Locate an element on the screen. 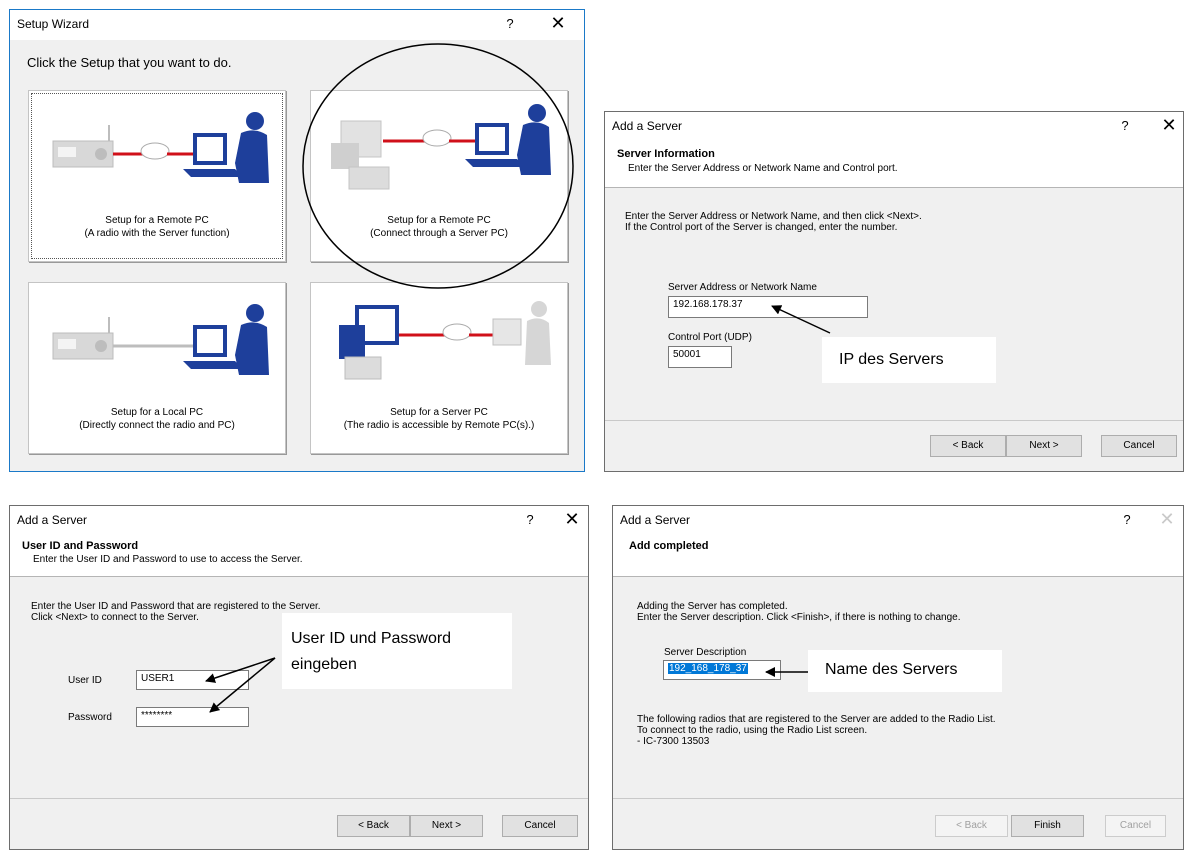 Image resolution: width=1186 pixels, height=855 pixels. header-title: Server Information is located at coordinates (666, 154).